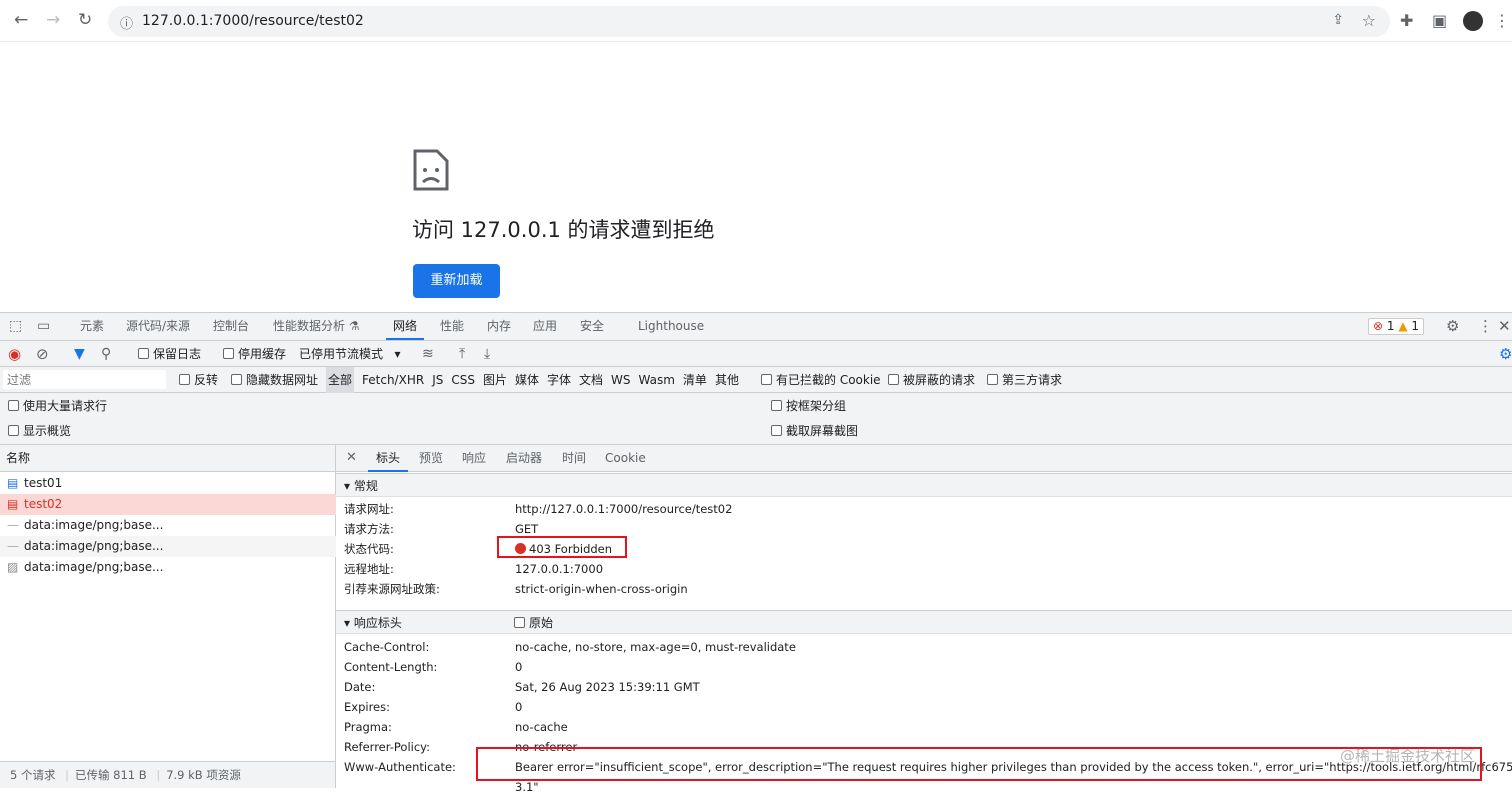 Image resolution: width=1512 pixels, height=797 pixels. I want to click on avatar, so click(1473, 21).